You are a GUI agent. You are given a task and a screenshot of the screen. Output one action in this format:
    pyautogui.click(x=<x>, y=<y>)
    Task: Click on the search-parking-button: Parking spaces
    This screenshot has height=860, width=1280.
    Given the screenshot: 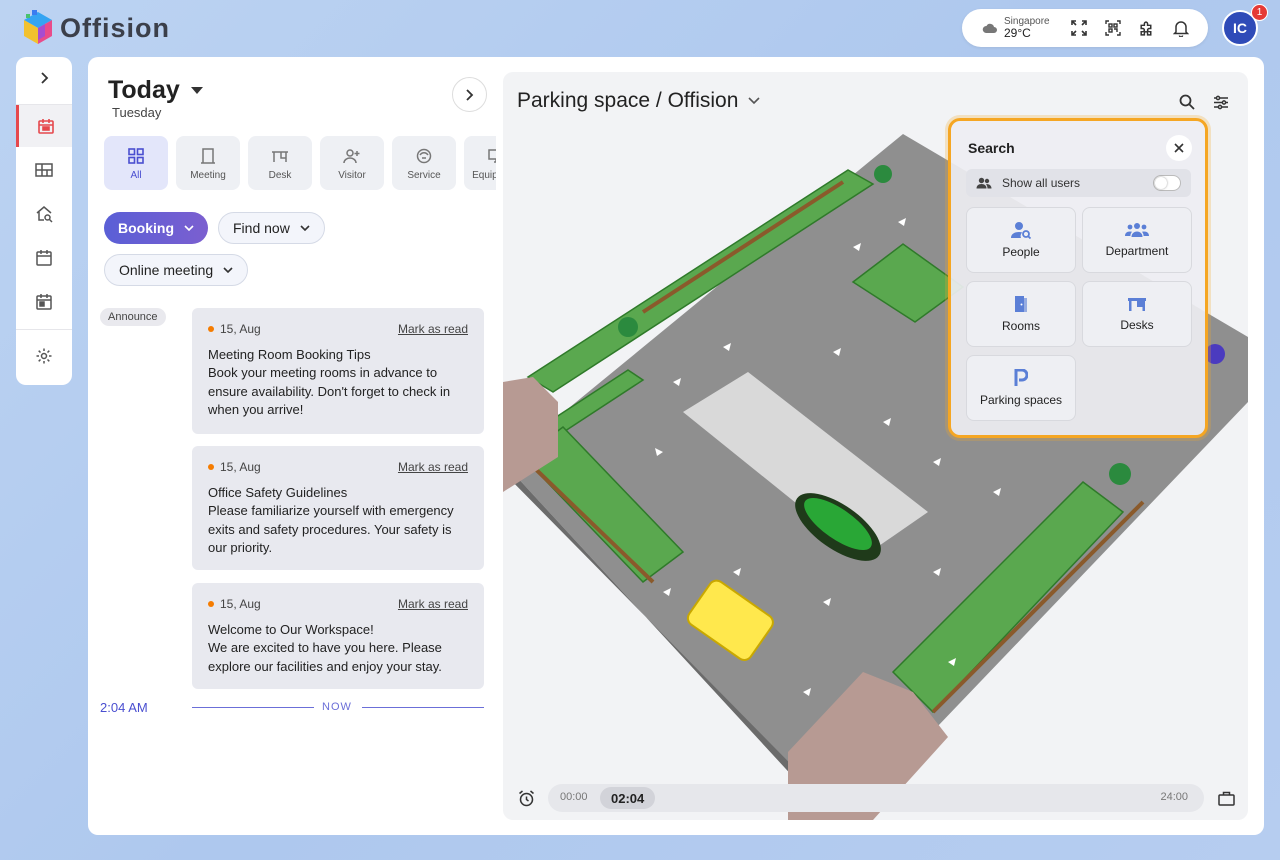 What is the action you would take?
    pyautogui.click(x=1021, y=388)
    